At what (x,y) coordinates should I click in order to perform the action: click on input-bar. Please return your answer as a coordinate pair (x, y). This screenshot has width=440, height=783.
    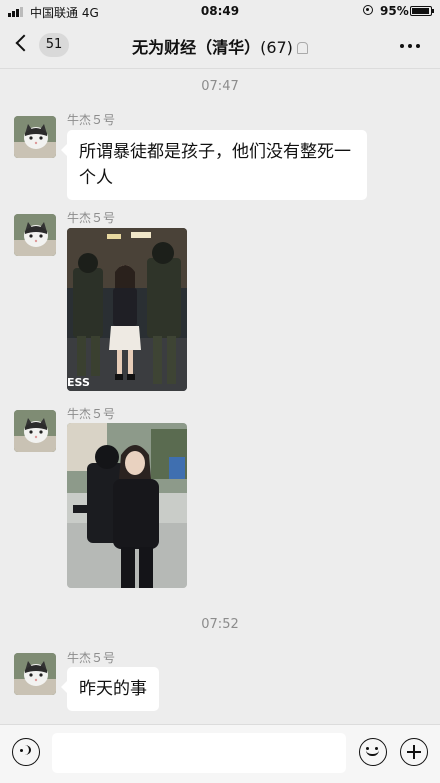
    Looking at the image, I should click on (220, 753).